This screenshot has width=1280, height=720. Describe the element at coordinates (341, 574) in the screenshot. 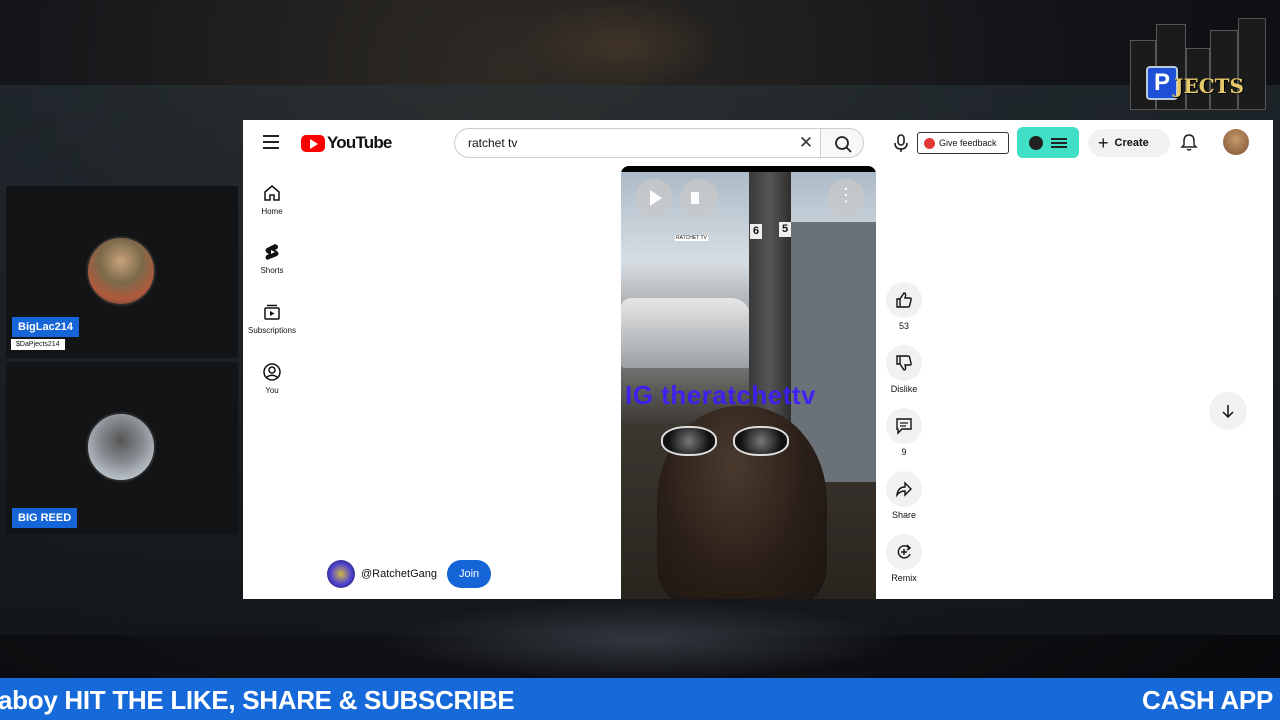

I see `channel-avatar` at that location.